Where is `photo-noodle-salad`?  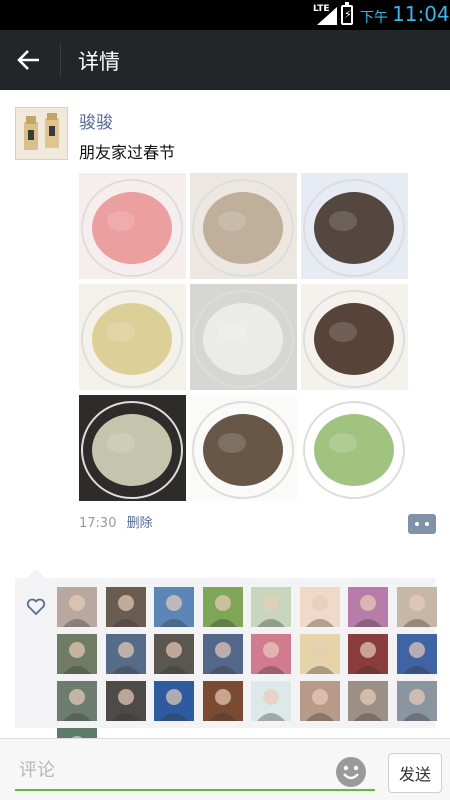 photo-noodle-salad is located at coordinates (132, 337).